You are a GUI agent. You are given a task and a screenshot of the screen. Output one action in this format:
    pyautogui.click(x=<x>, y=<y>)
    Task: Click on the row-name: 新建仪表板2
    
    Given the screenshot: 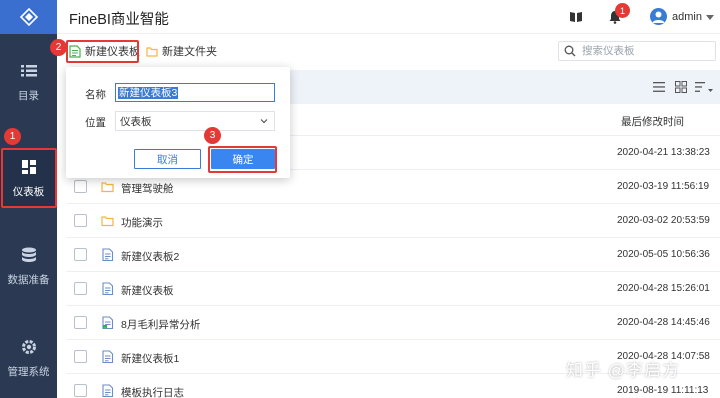 What is the action you would take?
    pyautogui.click(x=150, y=256)
    